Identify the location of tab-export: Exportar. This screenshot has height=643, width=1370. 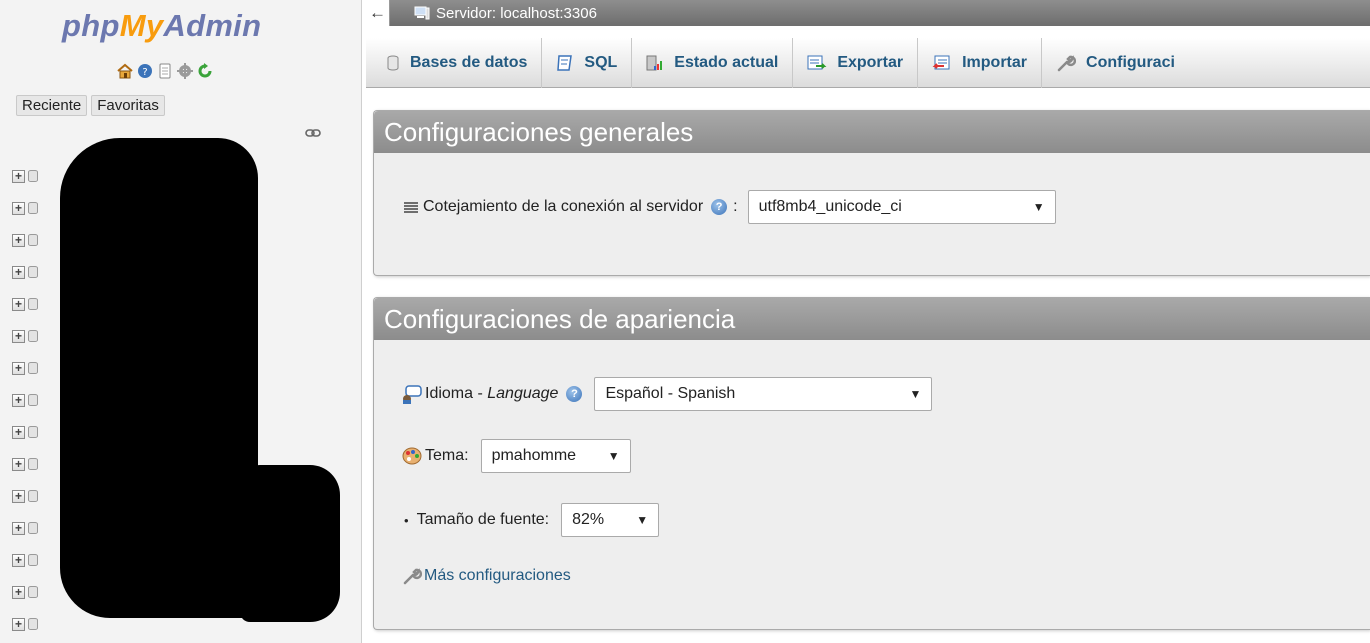
(856, 62).